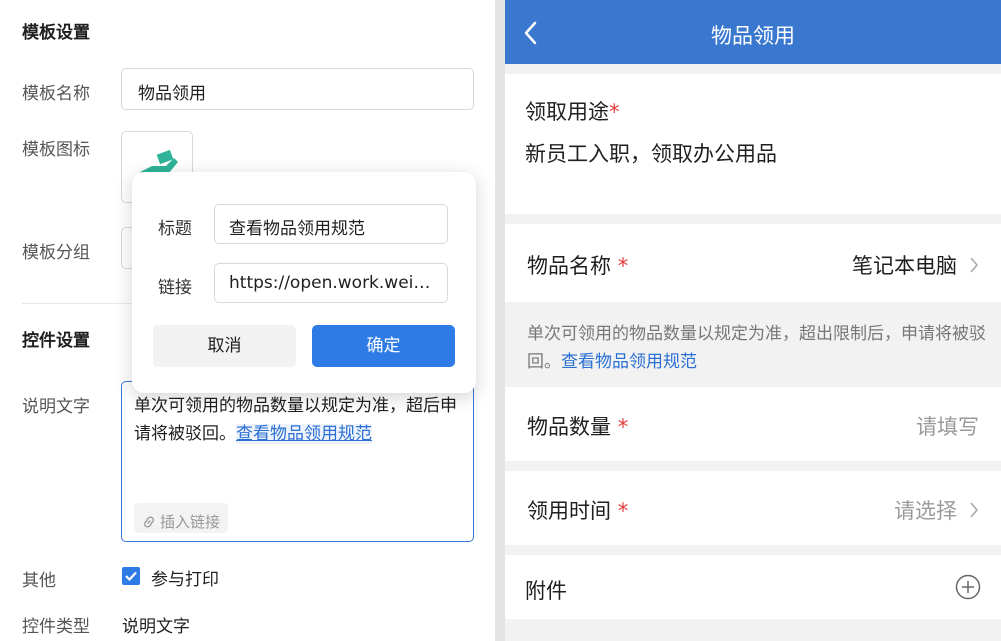  Describe the element at coordinates (224, 346) in the screenshot. I see `cancel-button: 取消` at that location.